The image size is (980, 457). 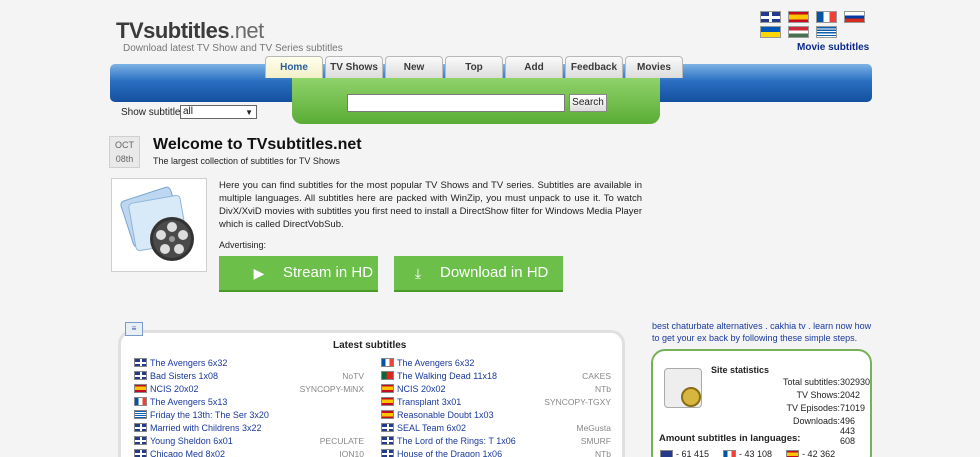 What do you see at coordinates (596, 375) in the screenshot?
I see `release-name: CAKES` at bounding box center [596, 375].